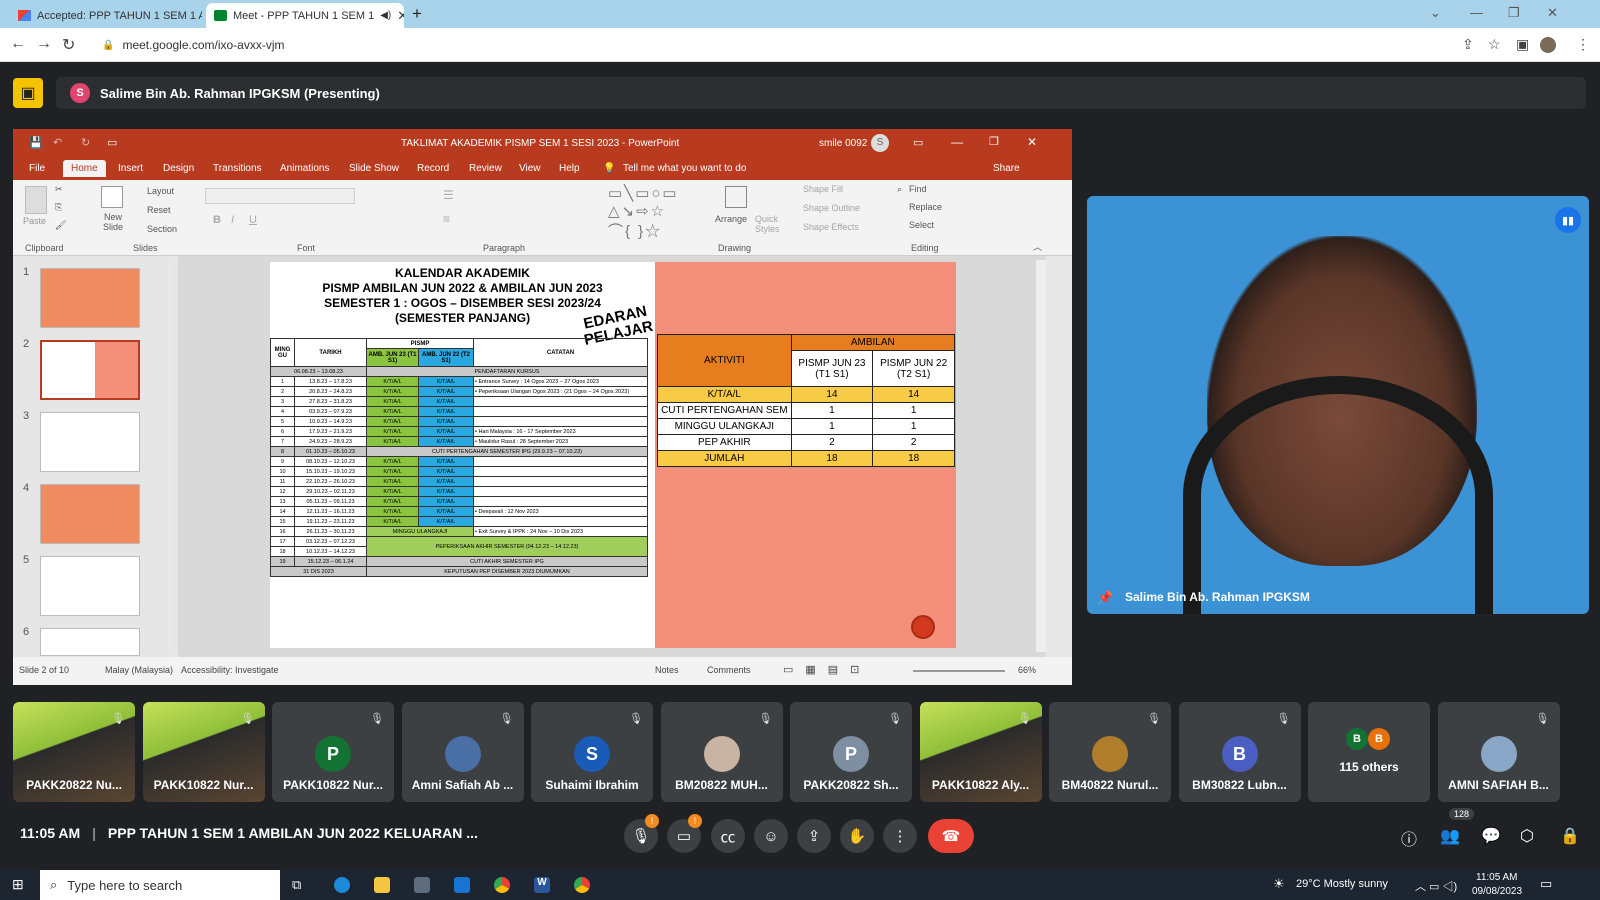 This screenshot has width=1600, height=900. I want to click on comments-button: Comments, so click(729, 670).